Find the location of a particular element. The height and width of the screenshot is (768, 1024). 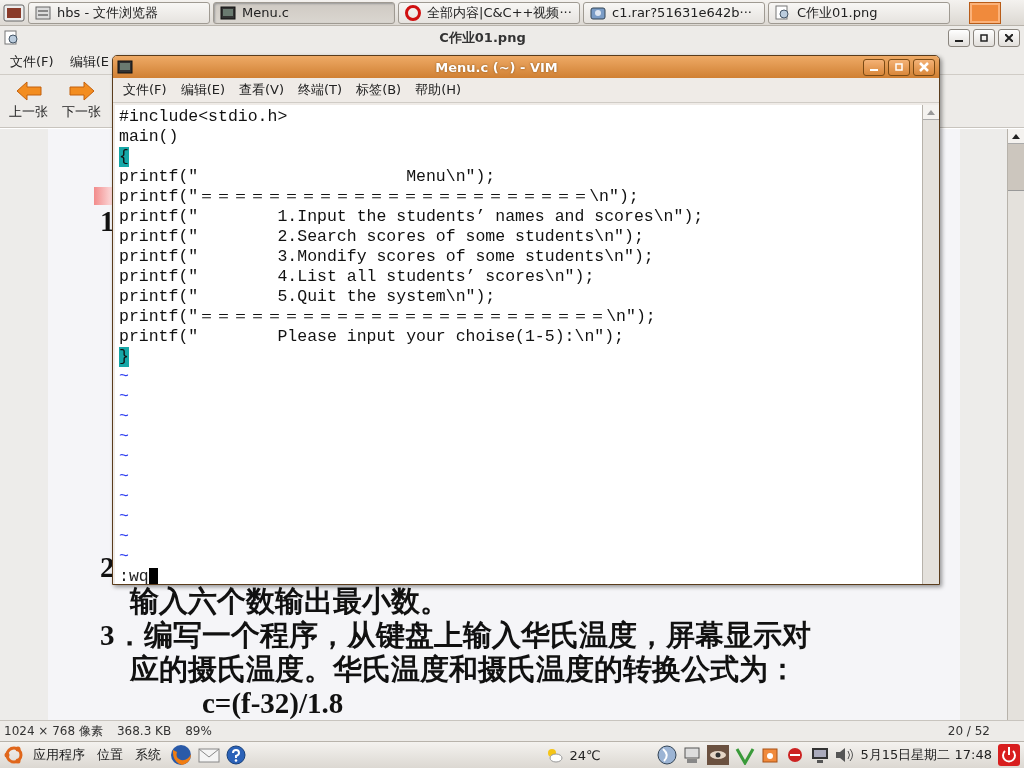

code-line: #include<stdio.h> is located at coordinates (203, 117).